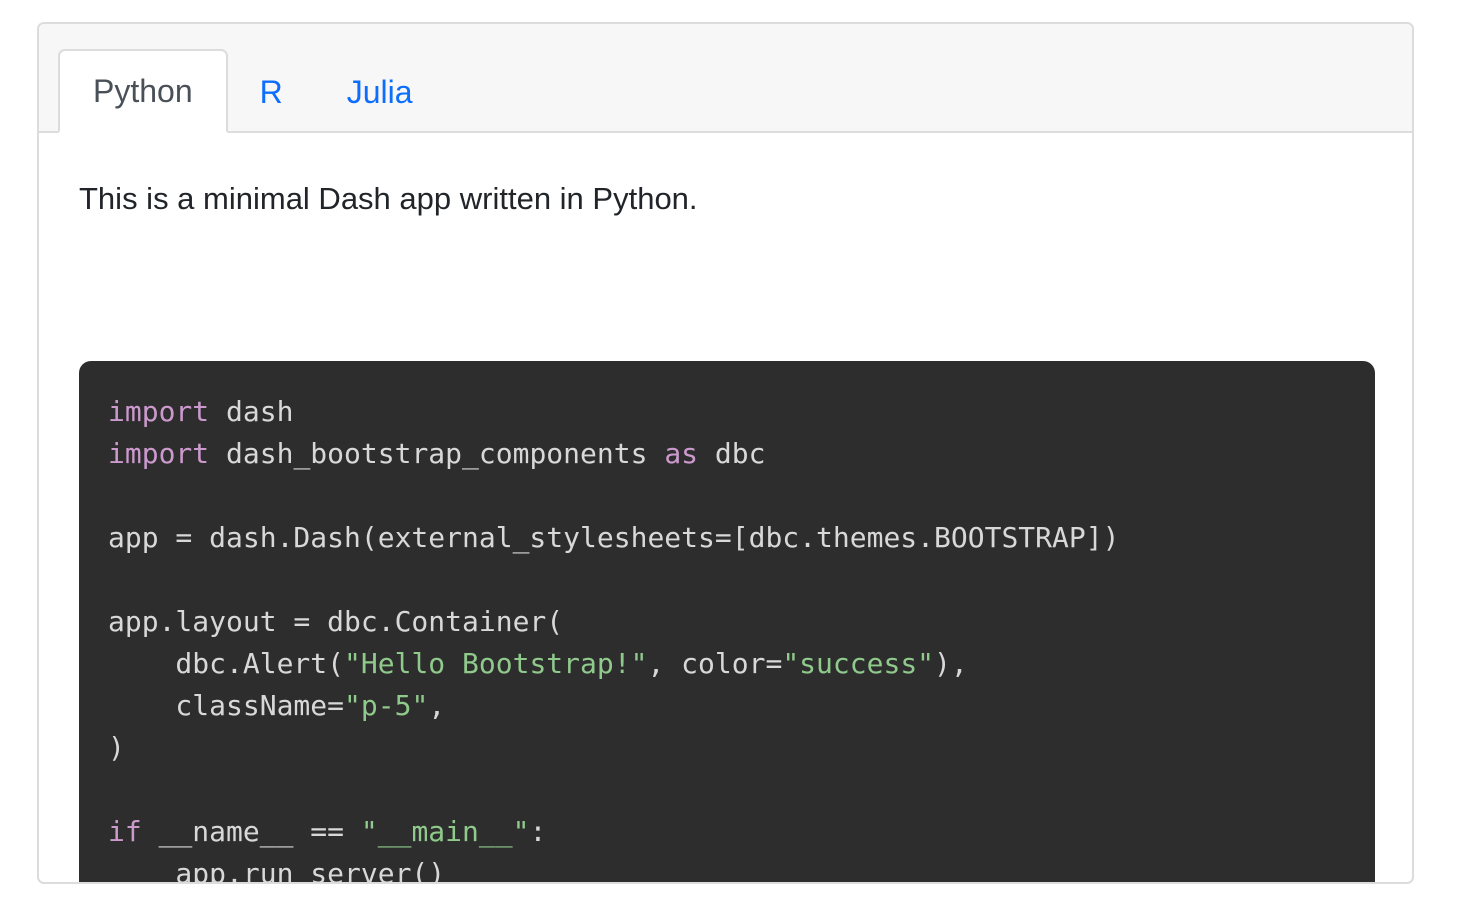 This screenshot has height=910, width=1462. Describe the element at coordinates (271, 92) in the screenshot. I see `tab-r: R` at that location.